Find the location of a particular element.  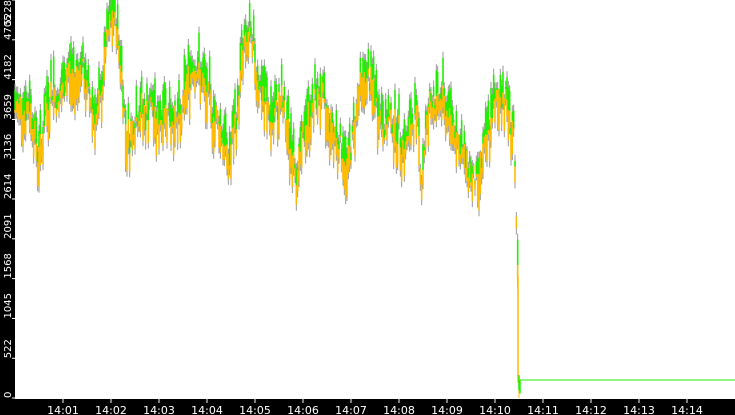

x-tick-label: 14:06 is located at coordinates (303, 409).